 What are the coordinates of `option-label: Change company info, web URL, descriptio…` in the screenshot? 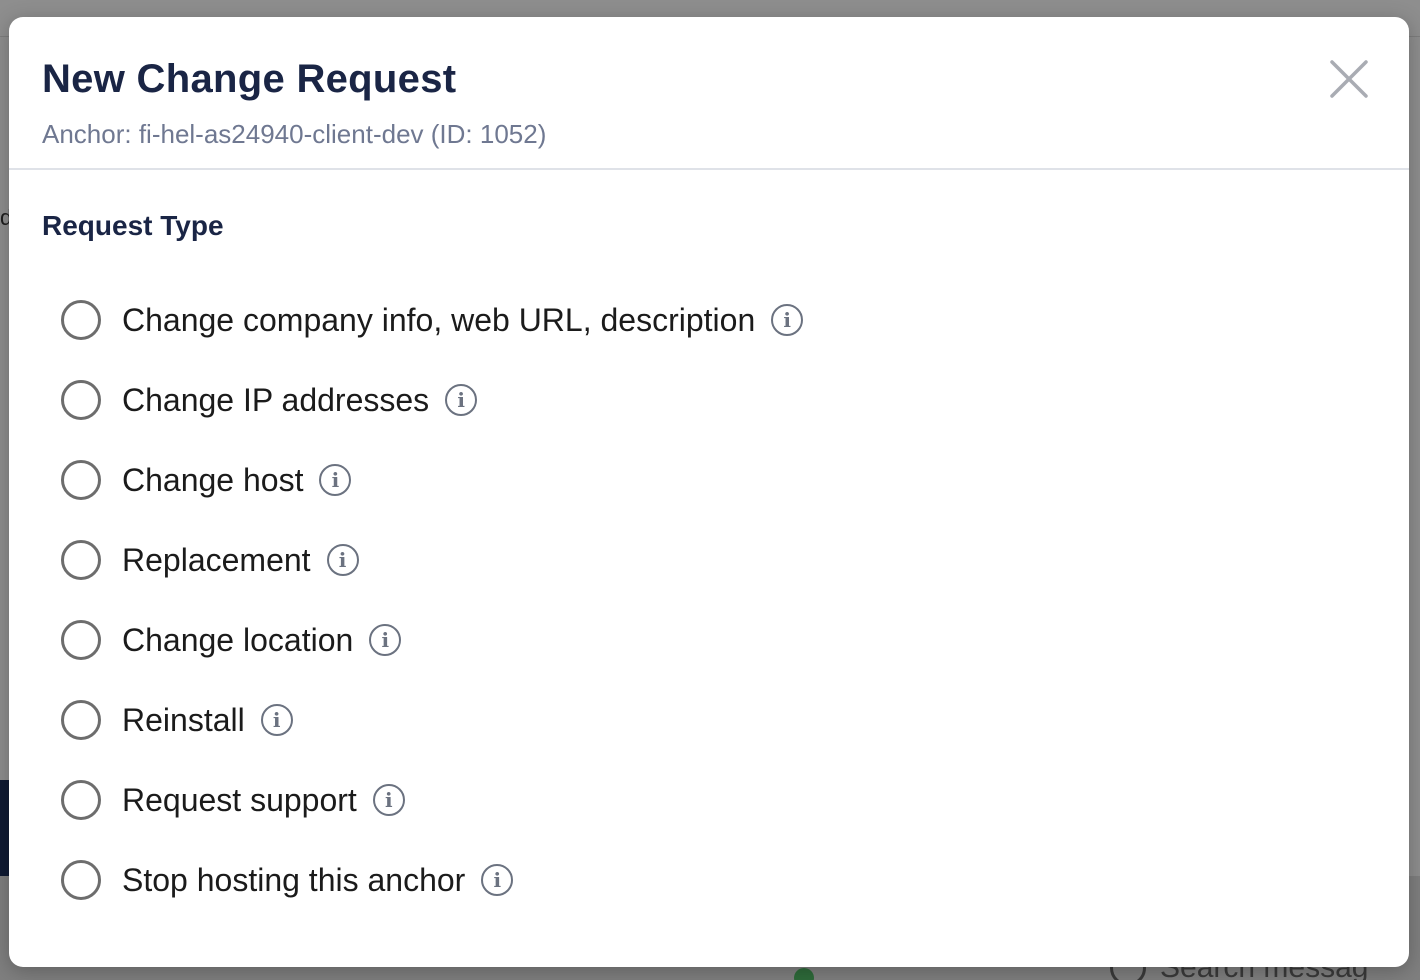 It's located at (439, 319).